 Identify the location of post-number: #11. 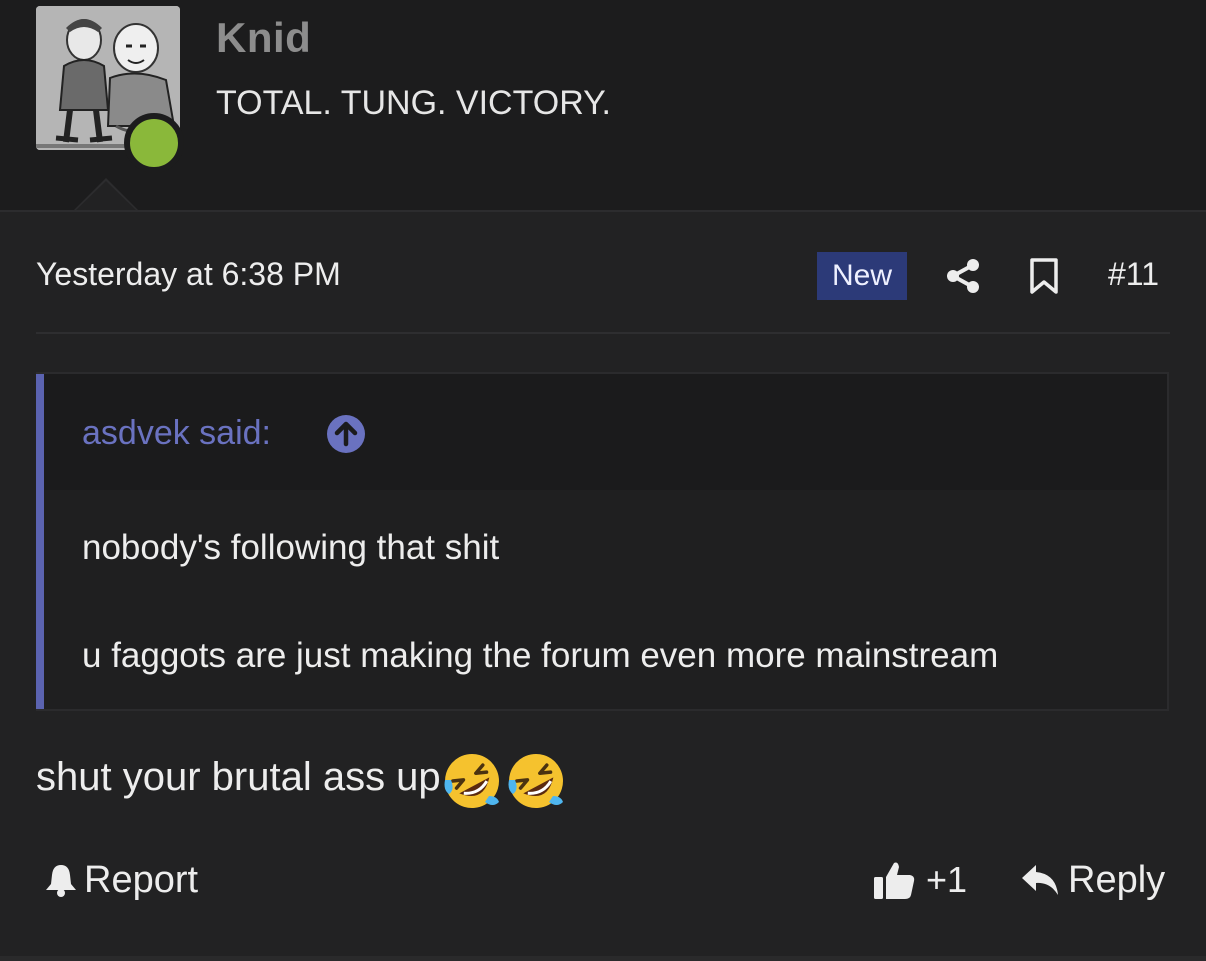
(1133, 274).